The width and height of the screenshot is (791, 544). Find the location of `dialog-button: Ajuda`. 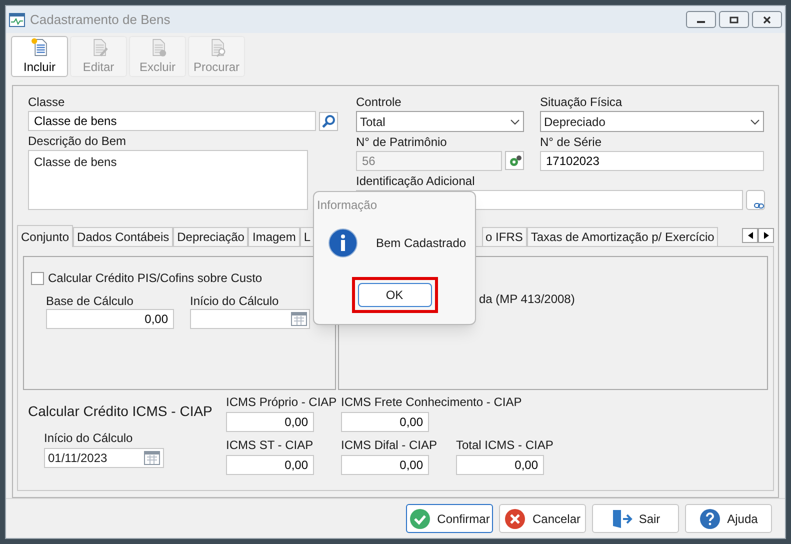

dialog-button: Ajuda is located at coordinates (728, 518).